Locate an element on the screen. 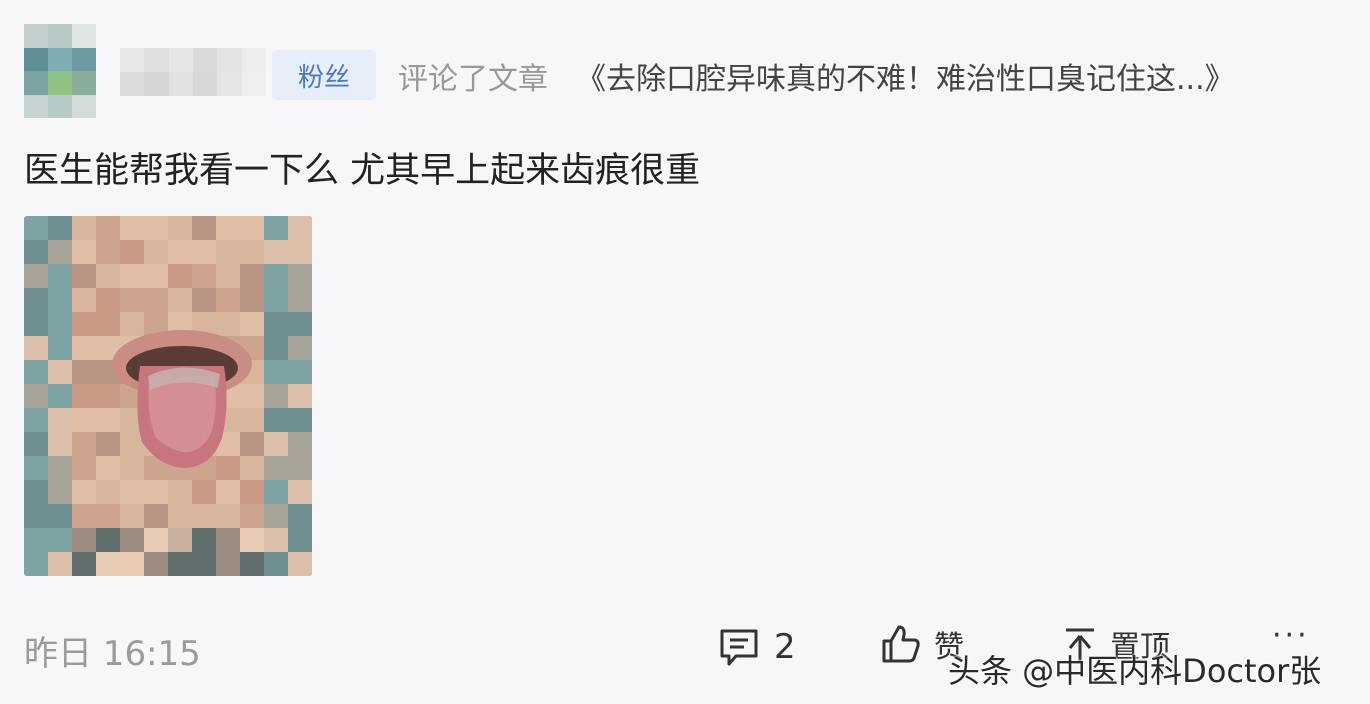 The height and width of the screenshot is (704, 1370). action-text: 评论了文章 is located at coordinates (473, 79).